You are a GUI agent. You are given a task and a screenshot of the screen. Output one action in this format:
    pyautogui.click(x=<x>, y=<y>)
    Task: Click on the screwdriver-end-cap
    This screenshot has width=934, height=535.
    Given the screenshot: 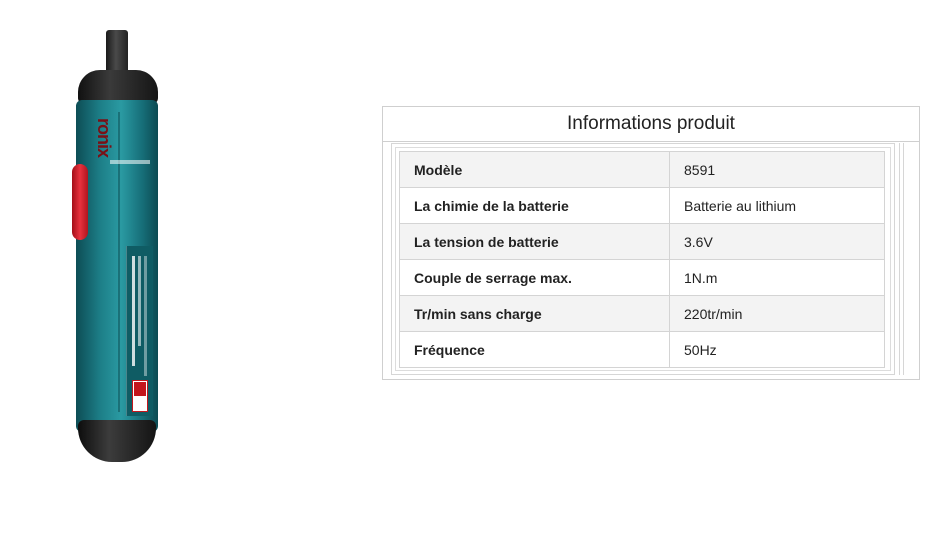 What is the action you would take?
    pyautogui.click(x=117, y=441)
    